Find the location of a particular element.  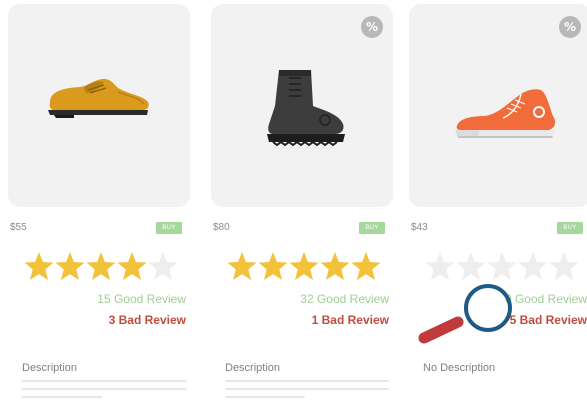

brown-oxford-shoe-icon is located at coordinates (98, 98).